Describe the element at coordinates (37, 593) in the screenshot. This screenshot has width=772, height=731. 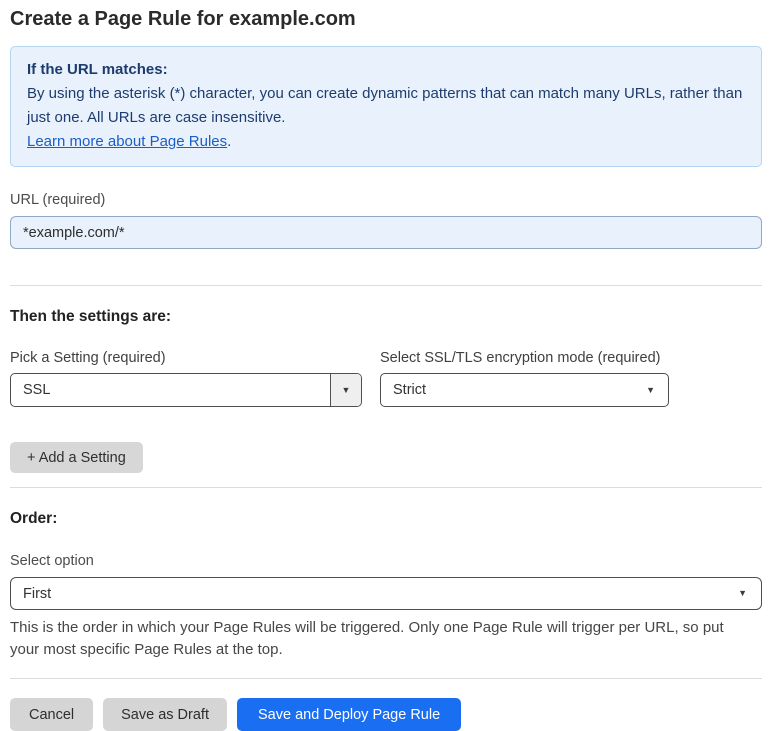
I see `order-select-value: First` at that location.